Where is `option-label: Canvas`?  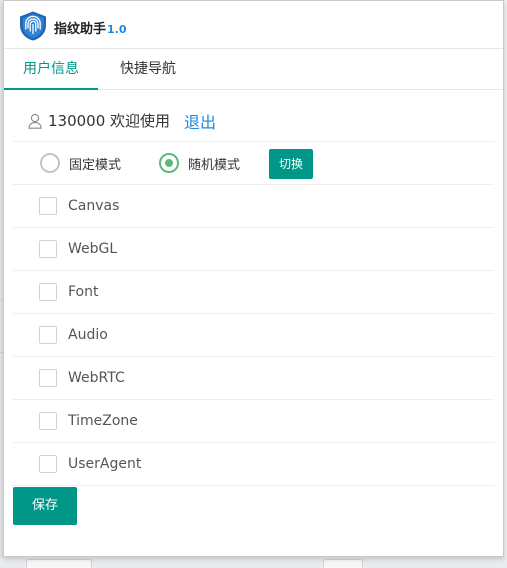
option-label: Canvas is located at coordinates (94, 206).